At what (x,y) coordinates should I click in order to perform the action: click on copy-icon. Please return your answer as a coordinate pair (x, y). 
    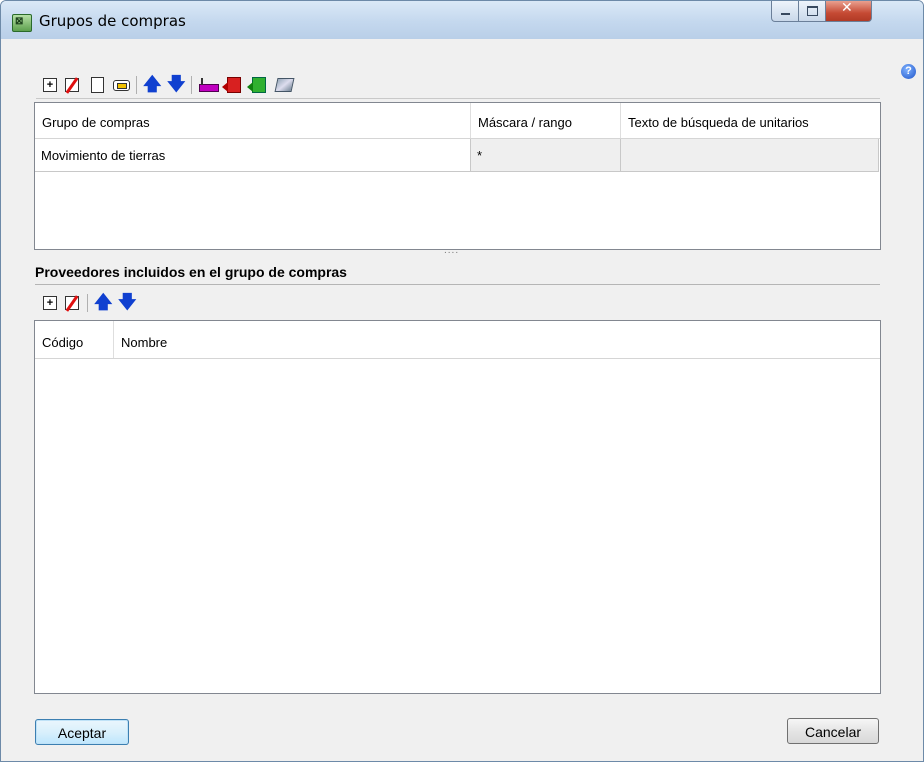
    Looking at the image, I should click on (96, 86).